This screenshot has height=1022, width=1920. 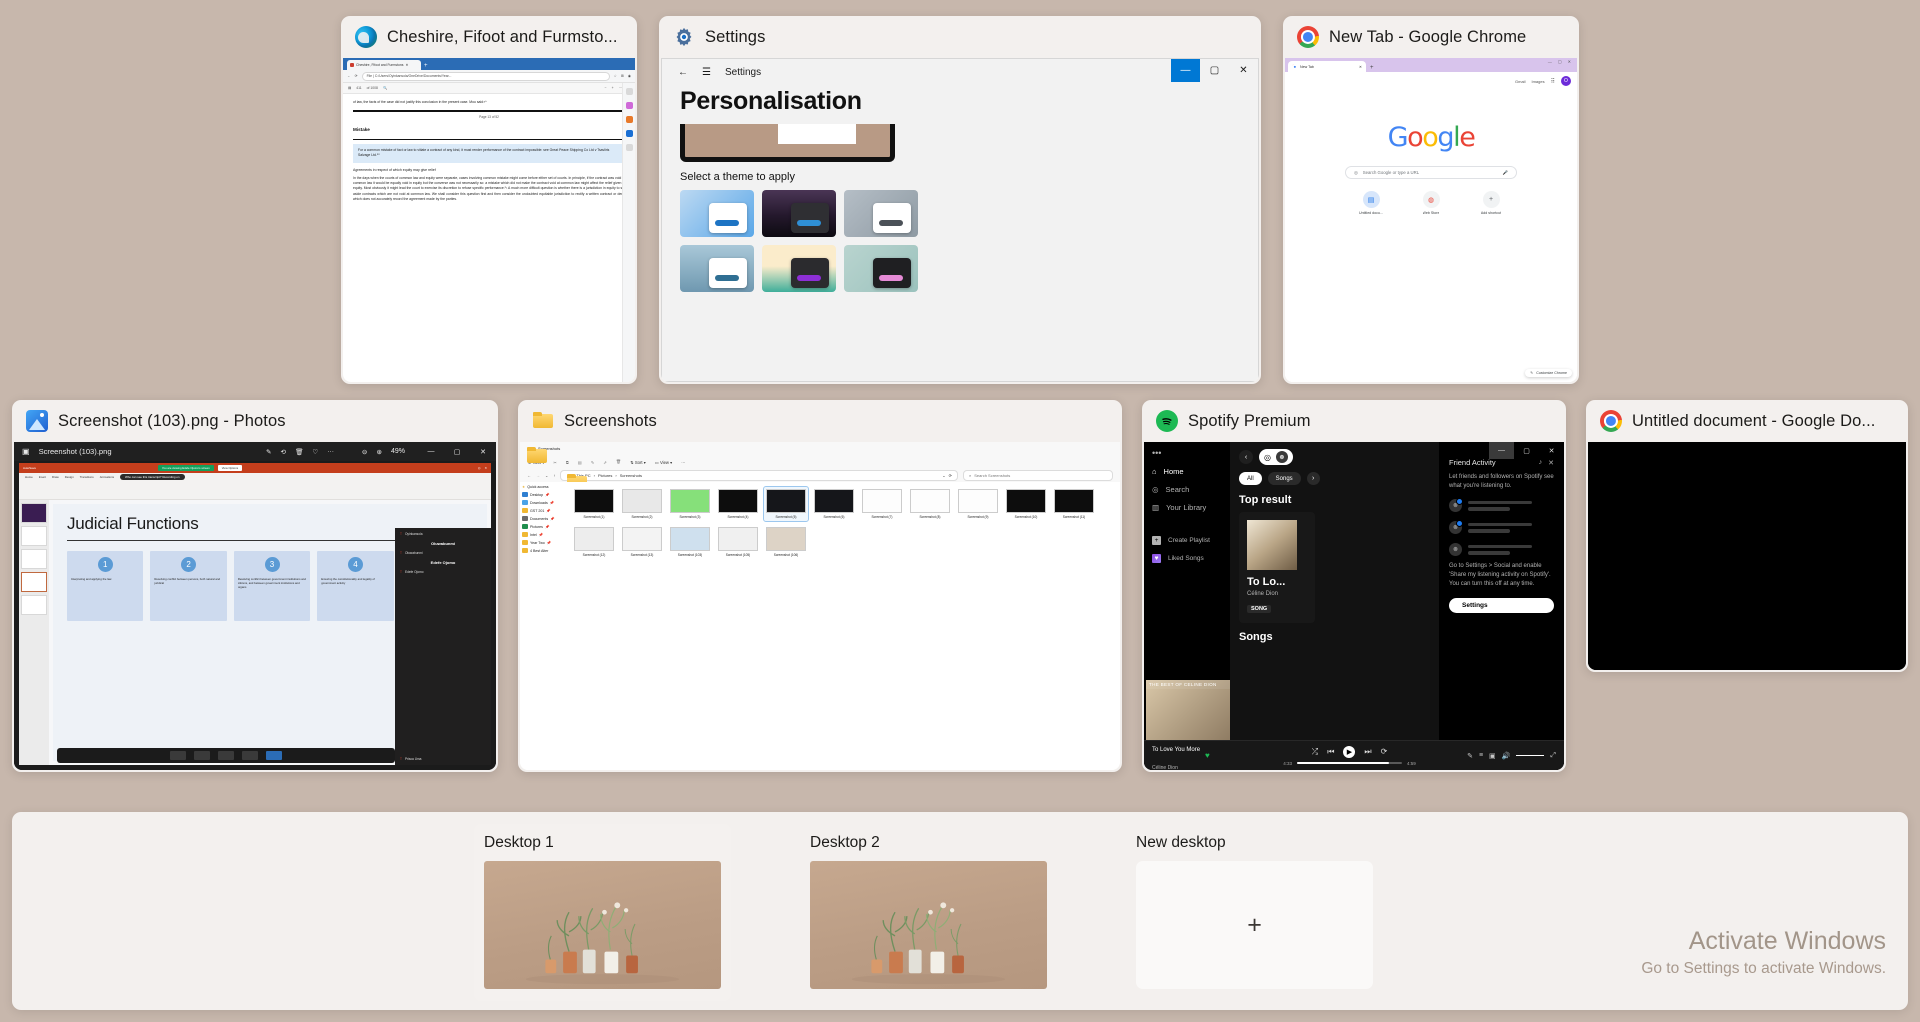 I want to click on fullscreen-icon: ⤢, so click(x=1553, y=756).